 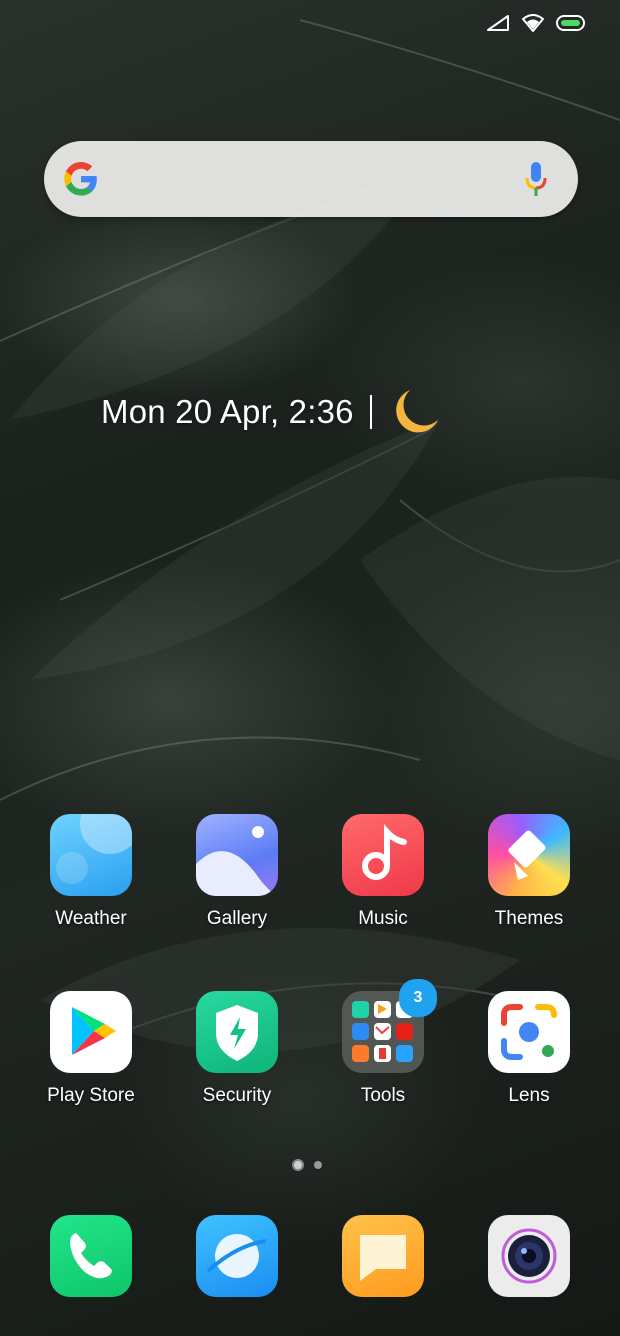 I want to click on browser-icon, so click(x=237, y=1256).